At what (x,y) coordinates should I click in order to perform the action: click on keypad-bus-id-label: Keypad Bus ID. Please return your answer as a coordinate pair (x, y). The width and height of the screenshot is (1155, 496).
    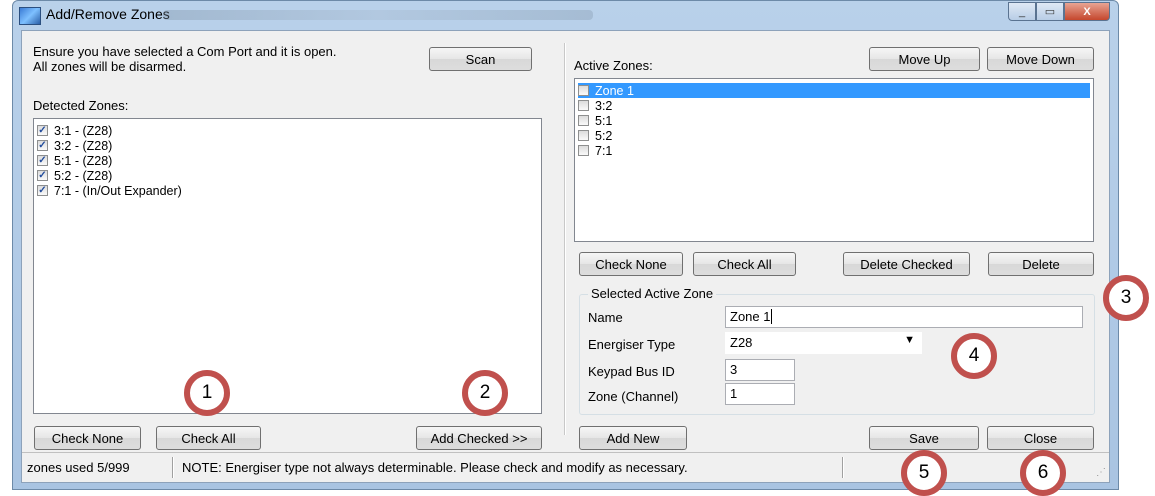
    Looking at the image, I should click on (631, 371).